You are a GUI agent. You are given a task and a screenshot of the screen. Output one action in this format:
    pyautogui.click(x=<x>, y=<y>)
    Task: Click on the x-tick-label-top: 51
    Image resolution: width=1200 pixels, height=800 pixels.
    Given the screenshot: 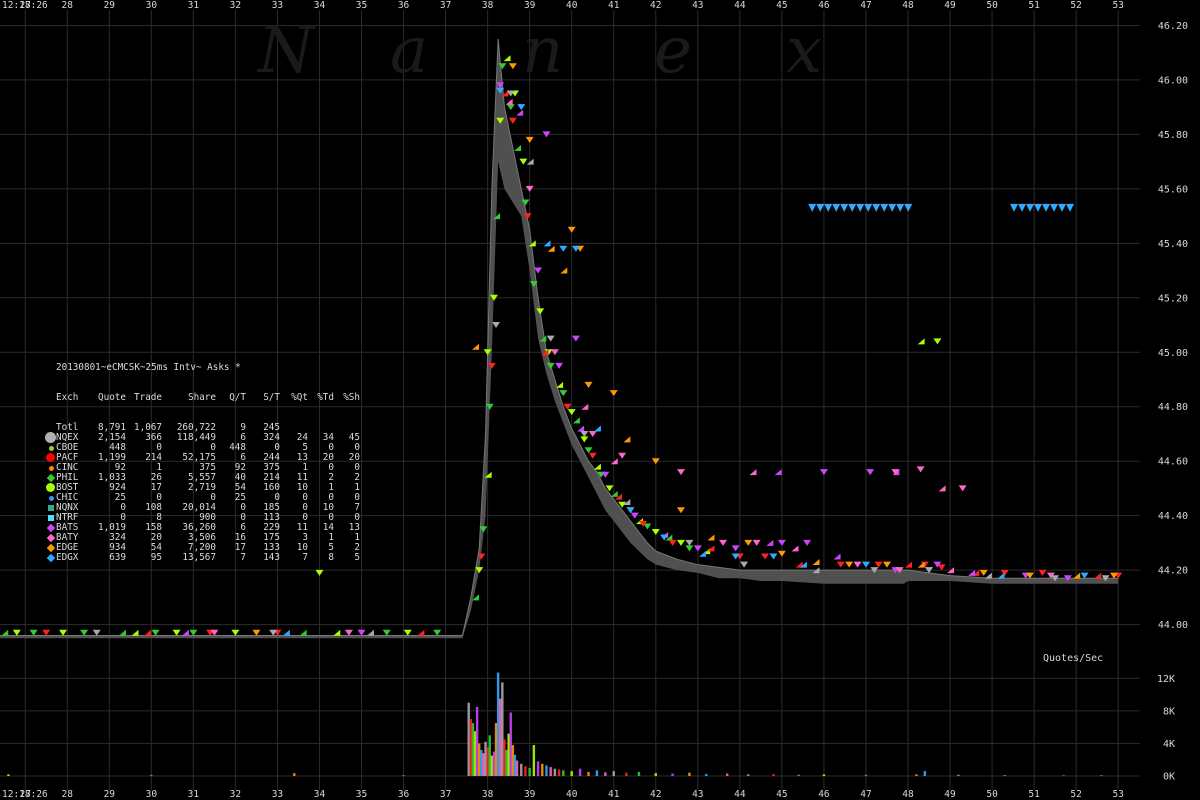 What is the action you would take?
    pyautogui.click(x=1034, y=5)
    